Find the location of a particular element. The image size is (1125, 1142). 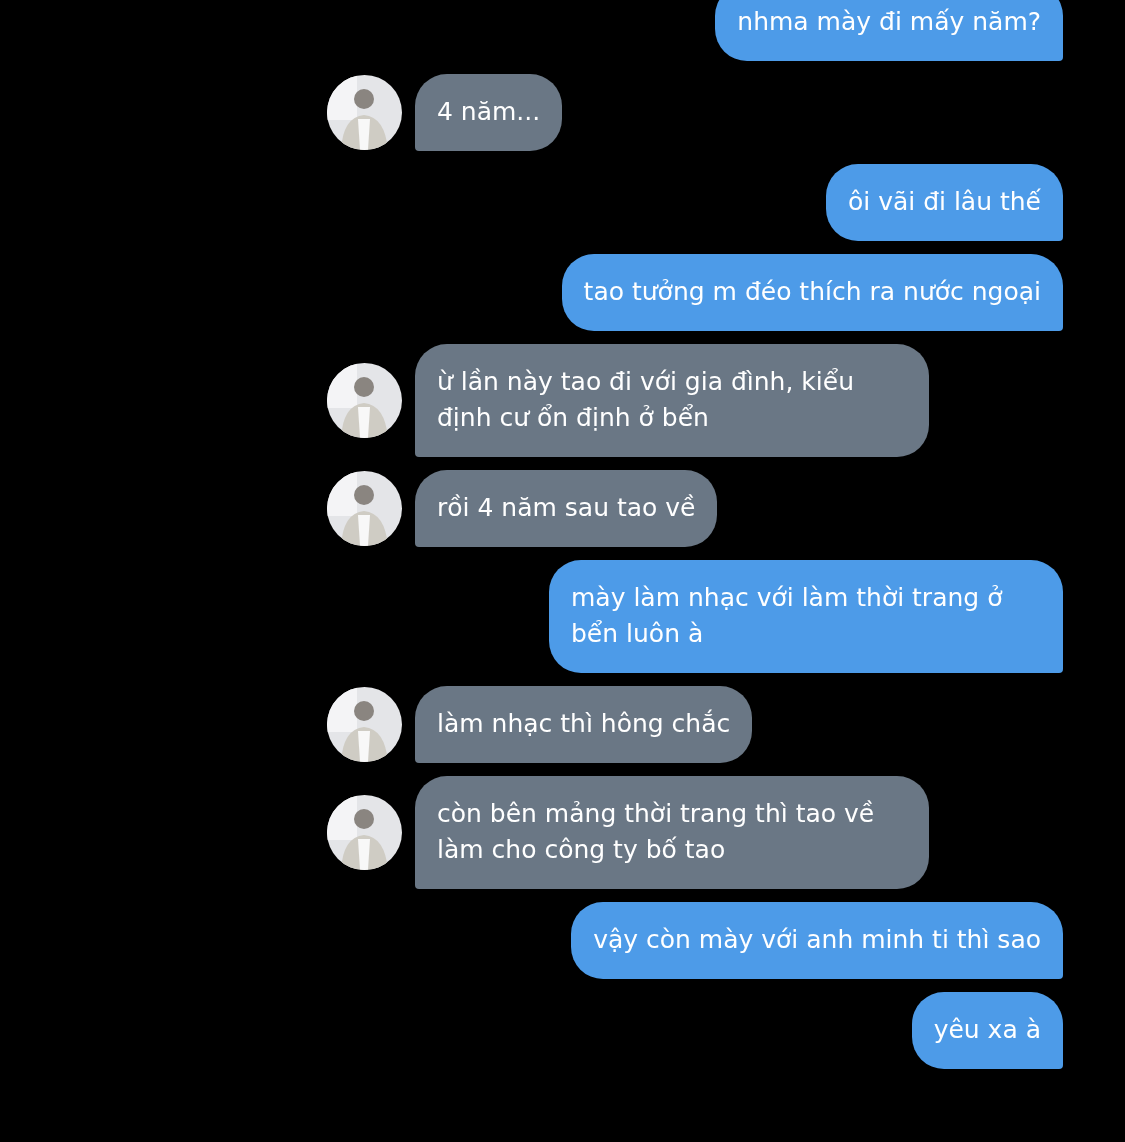

message-bubble: ôi vãi đi lâu thế is located at coordinates (944, 202).